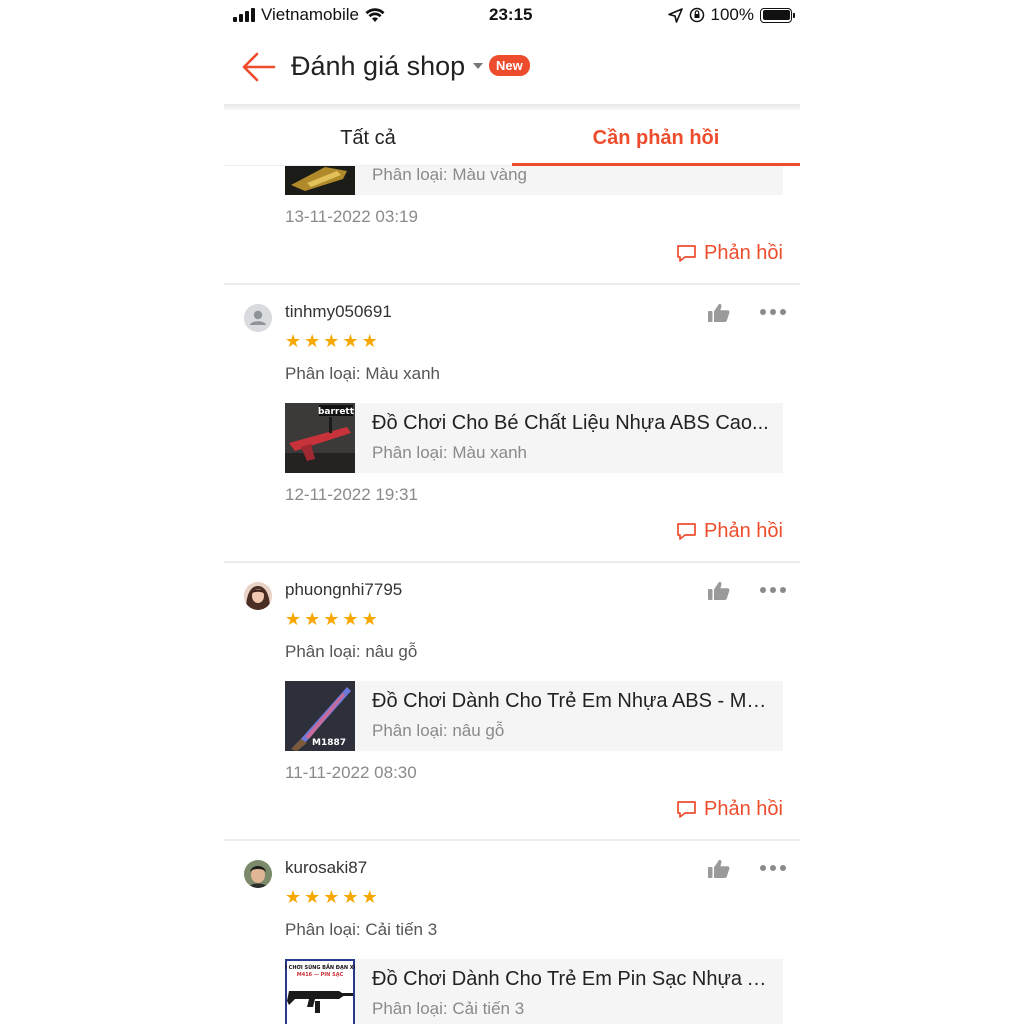 The height and width of the screenshot is (1024, 1024). What do you see at coordinates (656, 164) in the screenshot?
I see `active-tab-indicator` at bounding box center [656, 164].